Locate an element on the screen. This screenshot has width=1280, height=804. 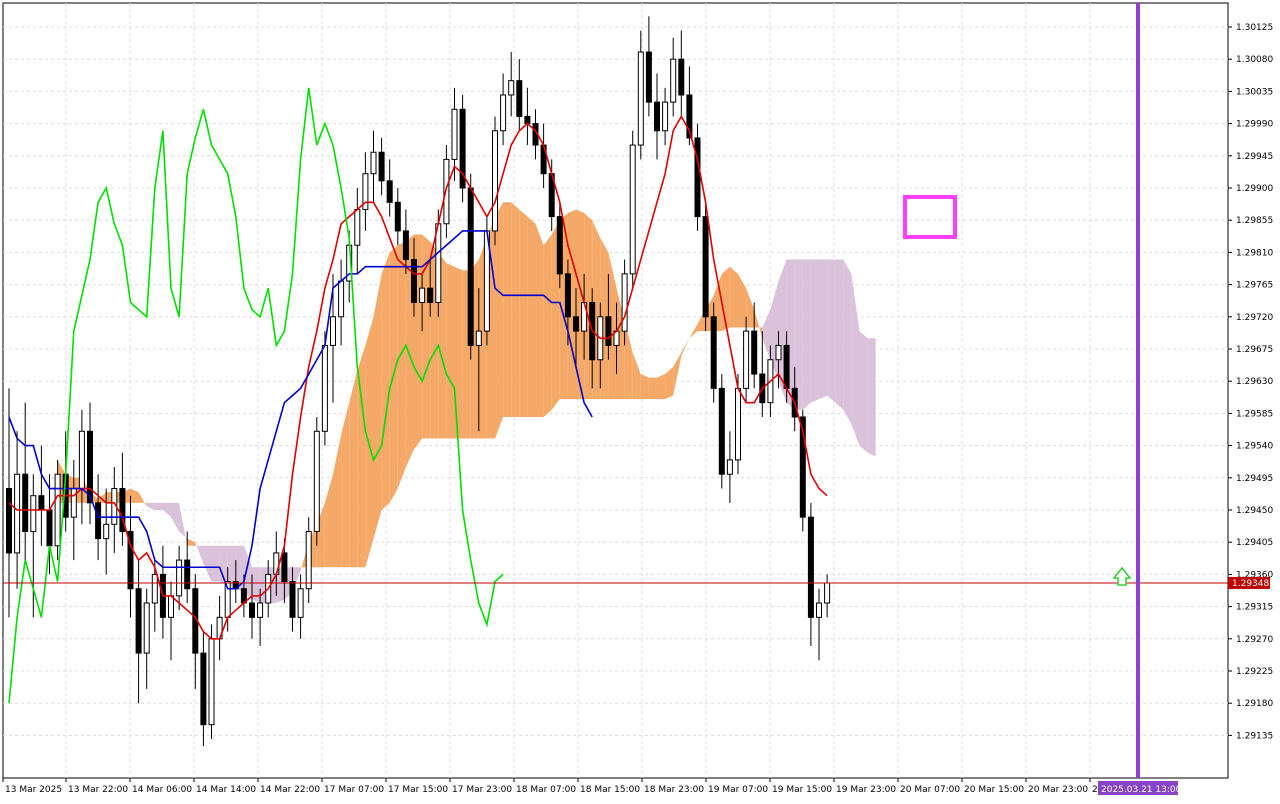
y-tick-label: 1.29315 is located at coordinates (1254, 608).